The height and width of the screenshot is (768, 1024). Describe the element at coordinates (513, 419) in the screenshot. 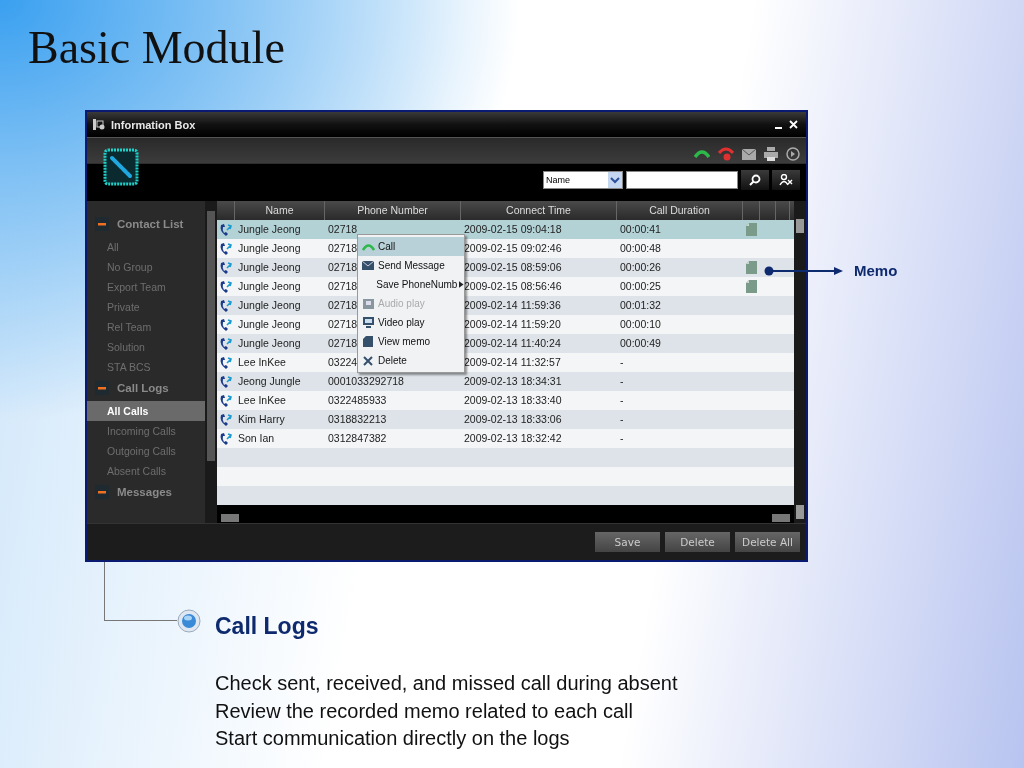

I see `table-cell: 2009-02-13 18:33:06` at that location.